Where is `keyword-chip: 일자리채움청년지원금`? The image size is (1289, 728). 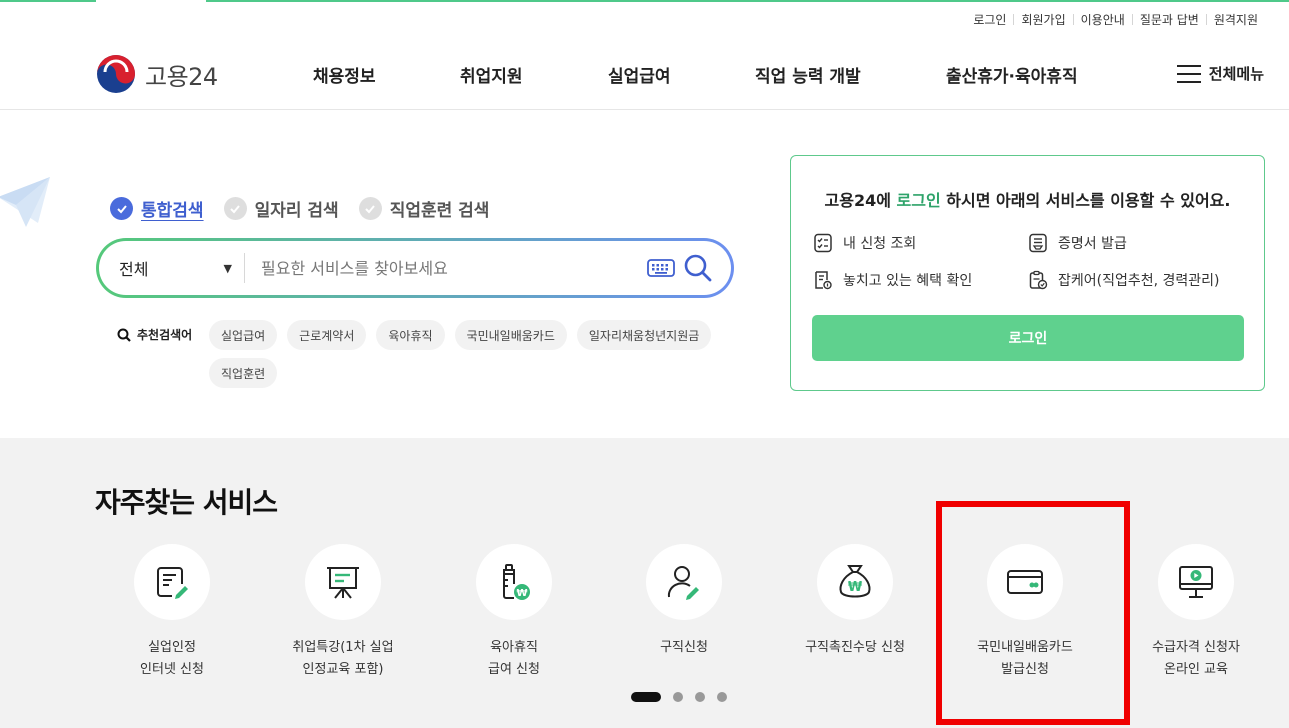
keyword-chip: 일자리채움청년지원금 is located at coordinates (644, 335).